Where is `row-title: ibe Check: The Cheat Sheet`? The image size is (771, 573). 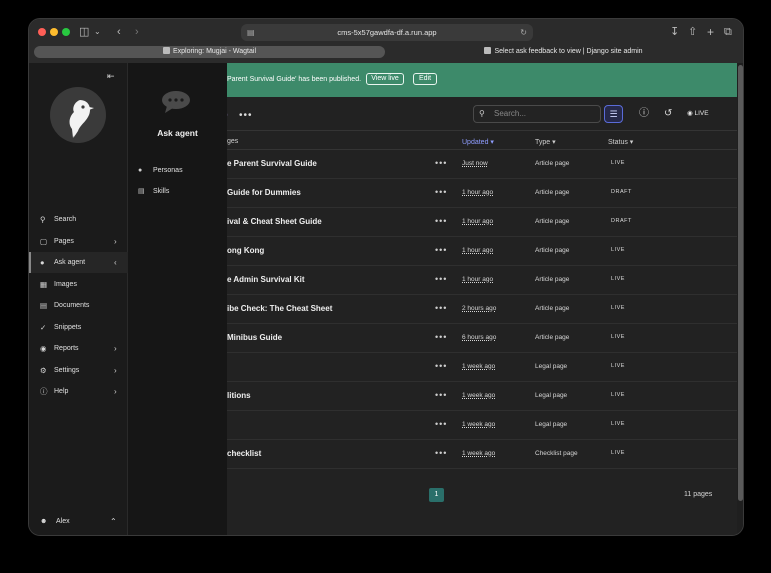
row-title: ibe Check: The Cheat Sheet is located at coordinates (279, 308).